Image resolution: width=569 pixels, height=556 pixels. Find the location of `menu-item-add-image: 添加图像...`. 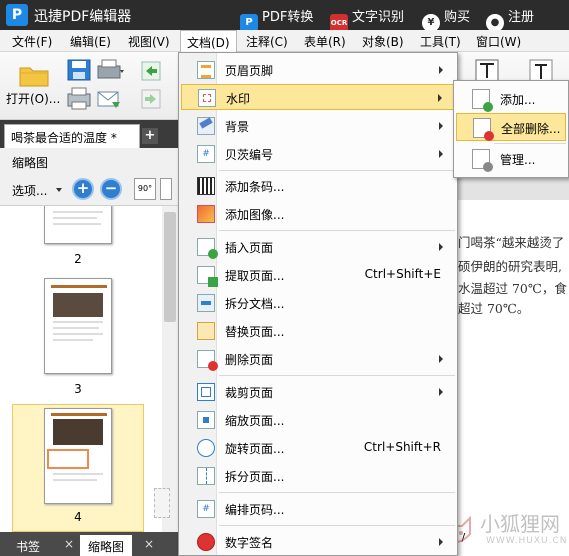

menu-item-add-image: 添加图像... is located at coordinates (318, 214).